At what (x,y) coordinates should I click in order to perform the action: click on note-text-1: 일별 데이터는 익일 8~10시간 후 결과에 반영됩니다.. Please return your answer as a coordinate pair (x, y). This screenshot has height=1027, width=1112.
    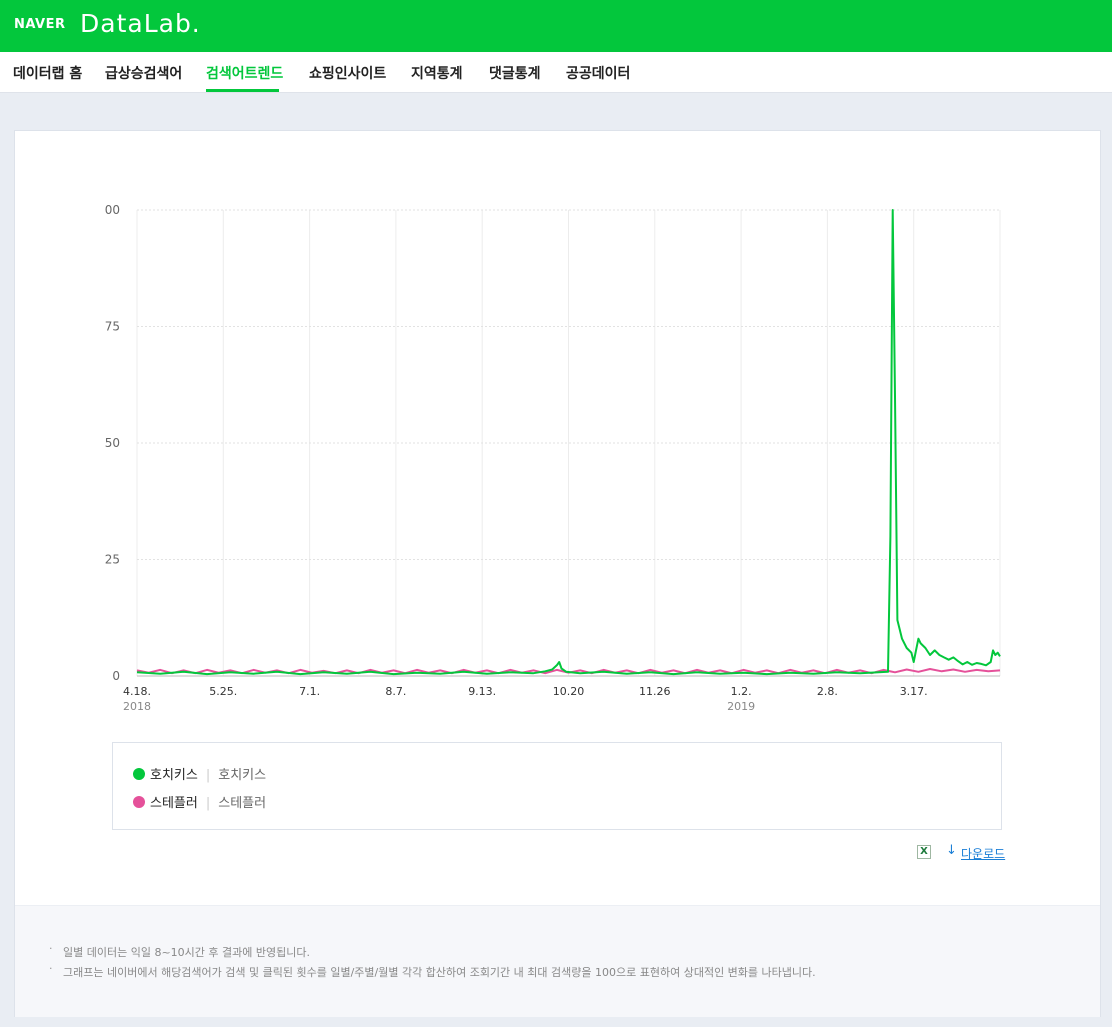
    Looking at the image, I should click on (186, 952).